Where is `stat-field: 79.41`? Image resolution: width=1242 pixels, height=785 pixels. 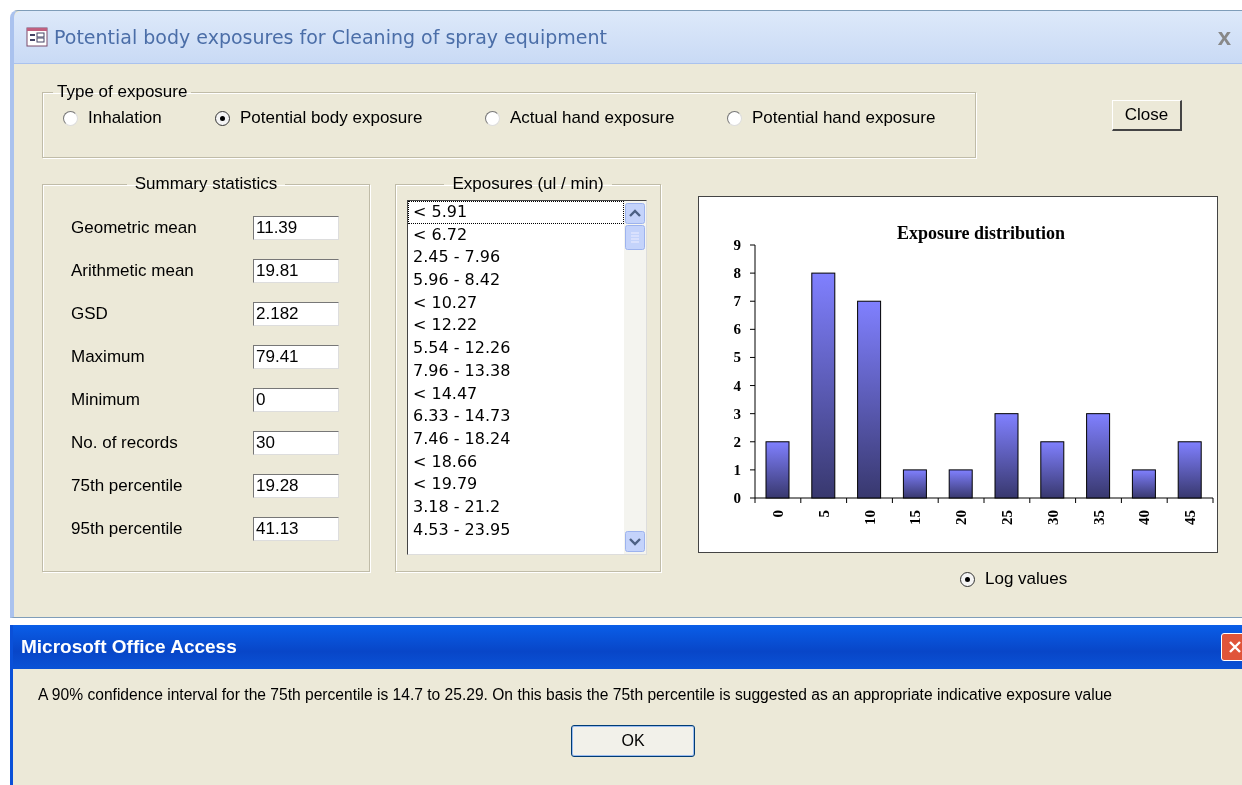 stat-field: 79.41 is located at coordinates (296, 357).